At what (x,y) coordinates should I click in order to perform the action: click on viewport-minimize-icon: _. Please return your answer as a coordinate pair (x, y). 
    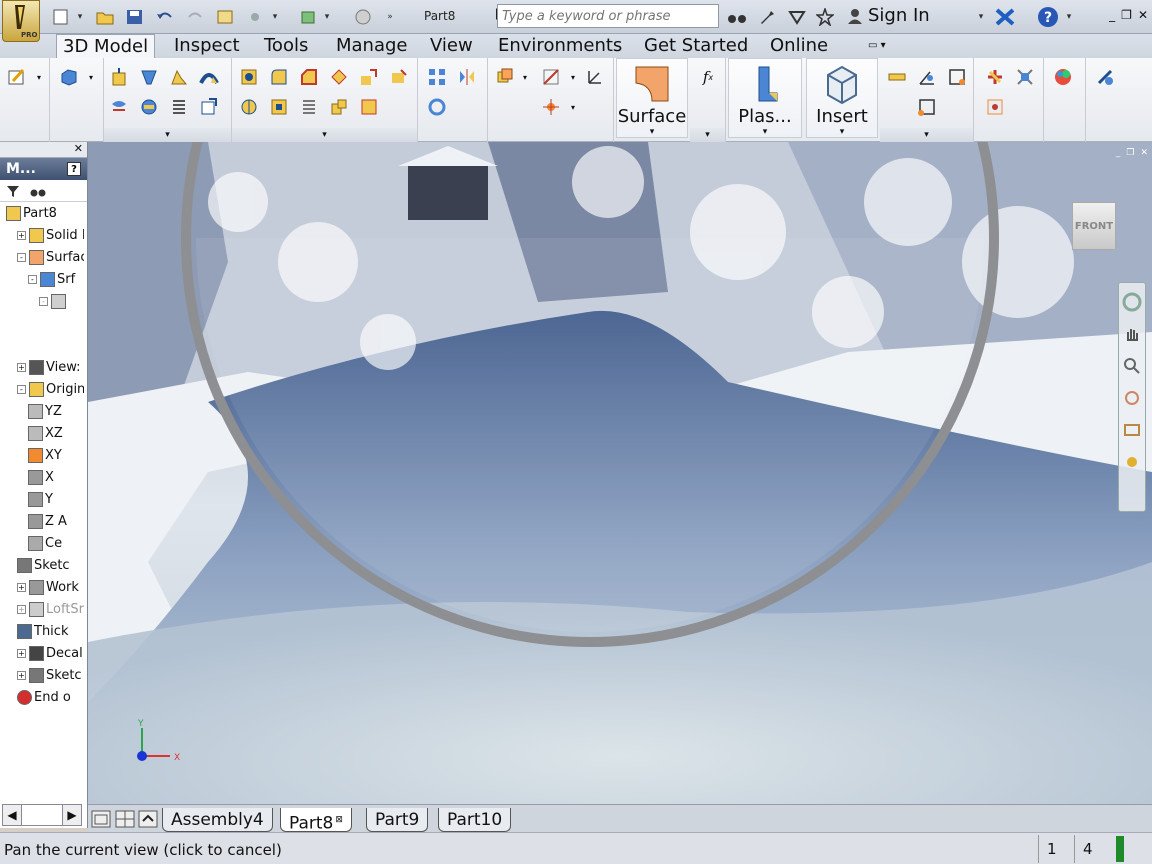
    Looking at the image, I should click on (1118, 153).